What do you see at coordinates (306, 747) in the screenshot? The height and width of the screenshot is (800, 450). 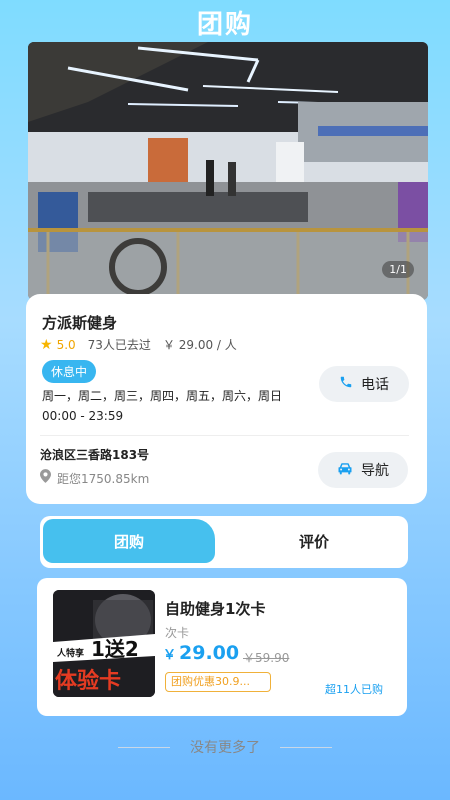 I see `divider-right` at bounding box center [306, 747].